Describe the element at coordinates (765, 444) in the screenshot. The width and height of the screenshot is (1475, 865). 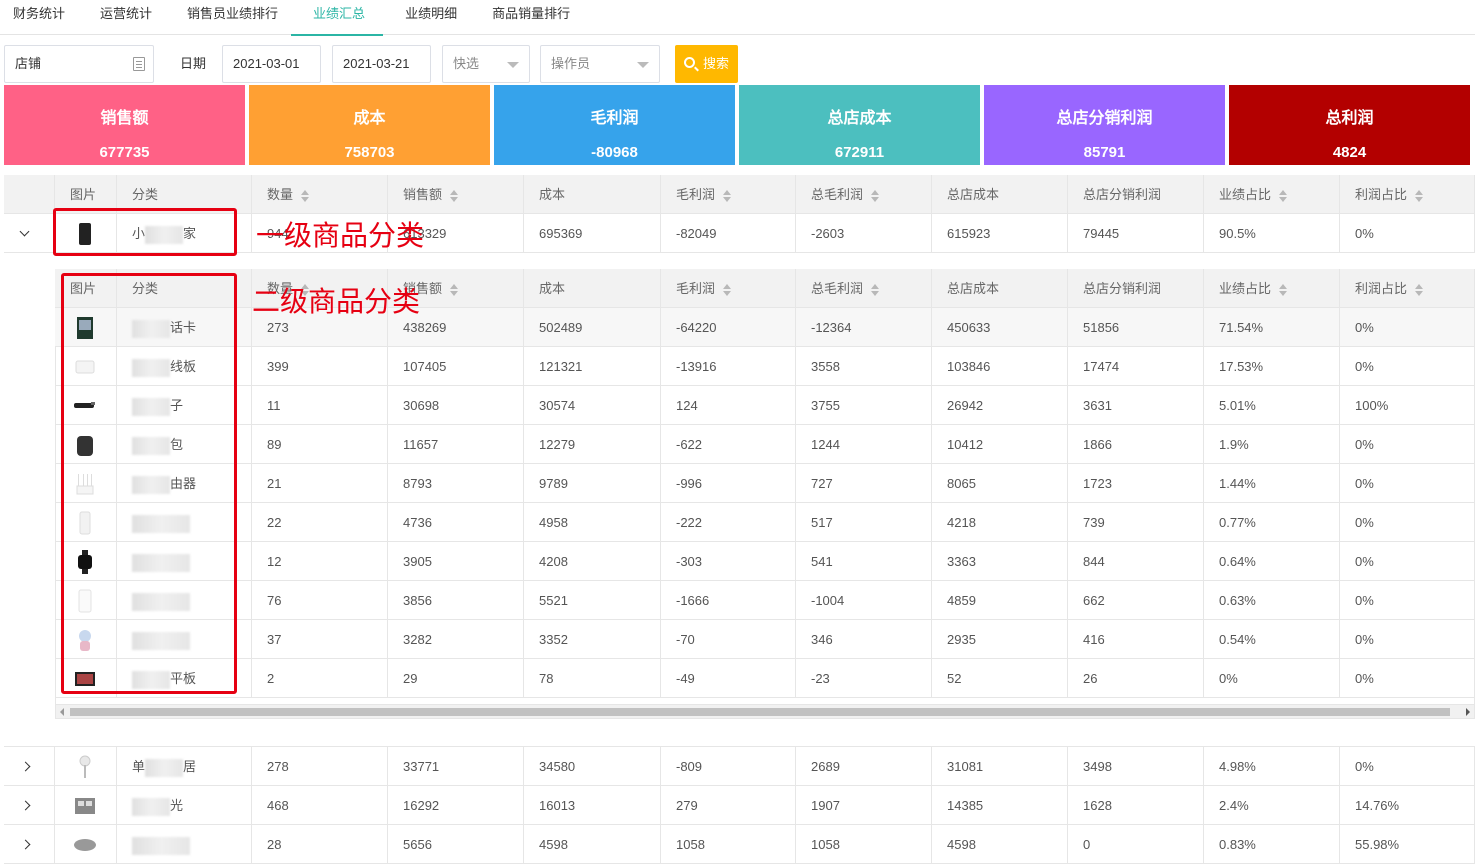
I see `secondary-row: 包 89 11657 12279 -622 1244 10412 1866 1.9% 0%` at that location.